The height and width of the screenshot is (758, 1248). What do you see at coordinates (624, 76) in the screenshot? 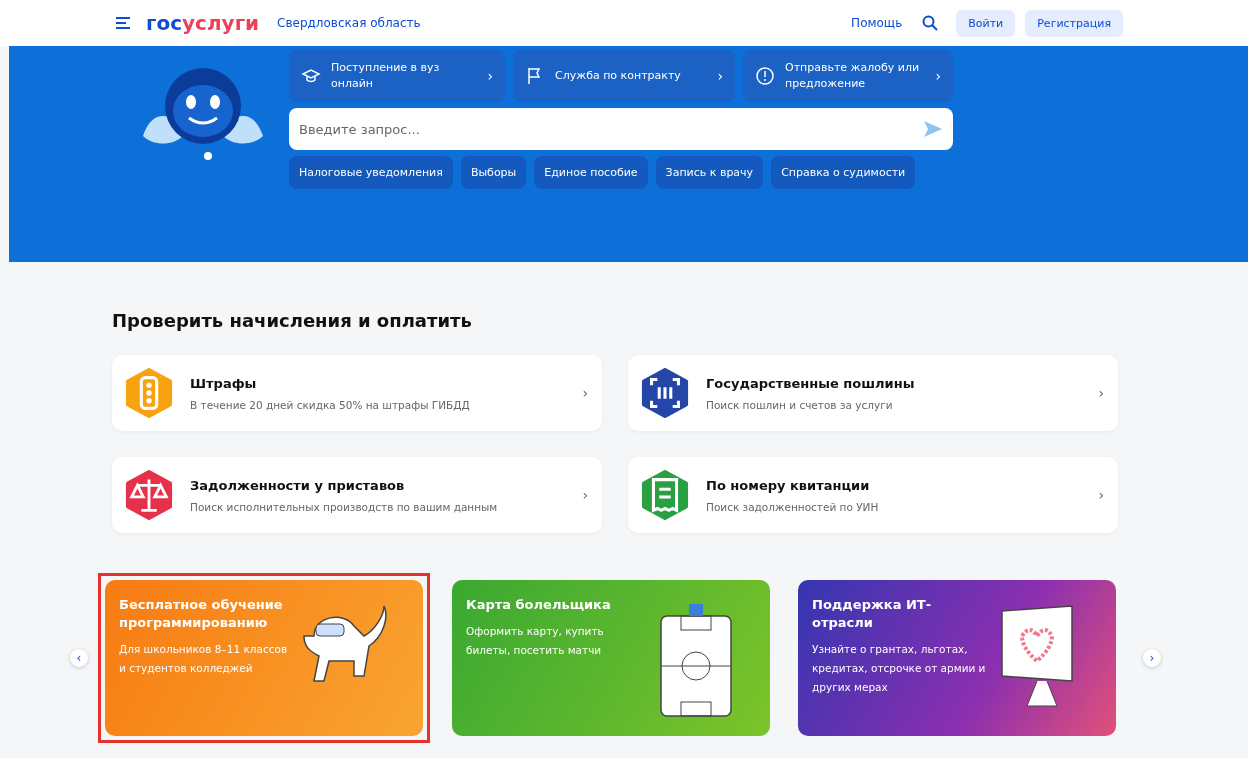
I see `quick-link: Служба по контракту ›` at bounding box center [624, 76].